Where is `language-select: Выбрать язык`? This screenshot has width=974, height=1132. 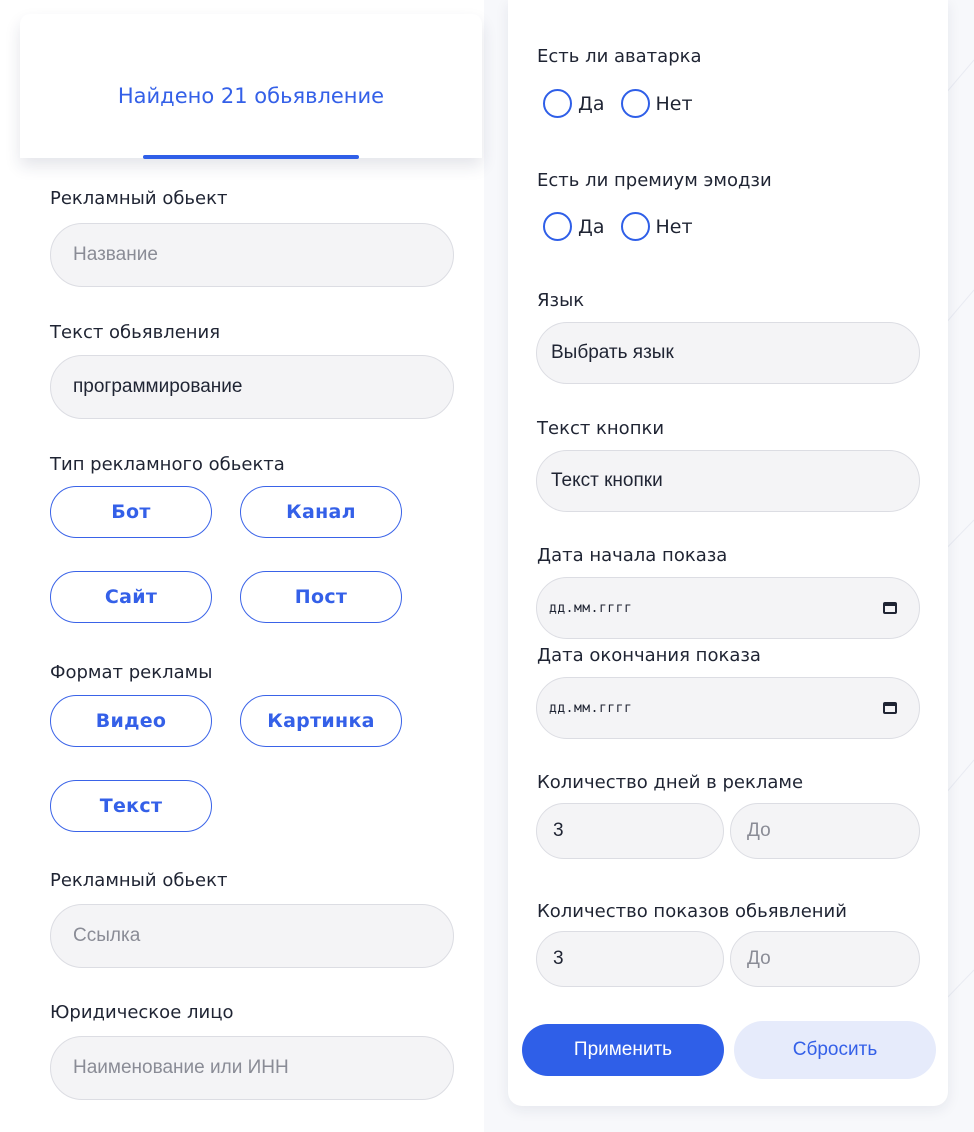
language-select: Выбрать язык is located at coordinates (728, 353).